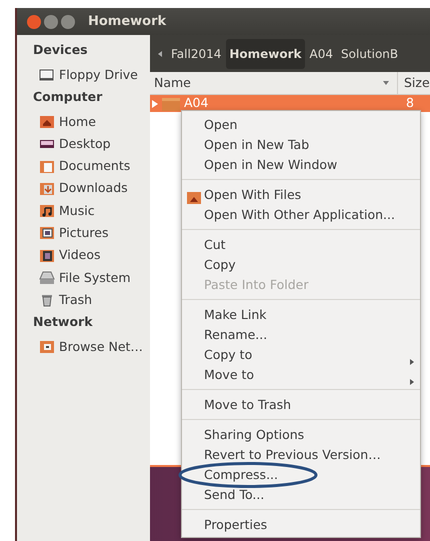  I want to click on breadcrumb-button: SolutionB, so click(370, 53).